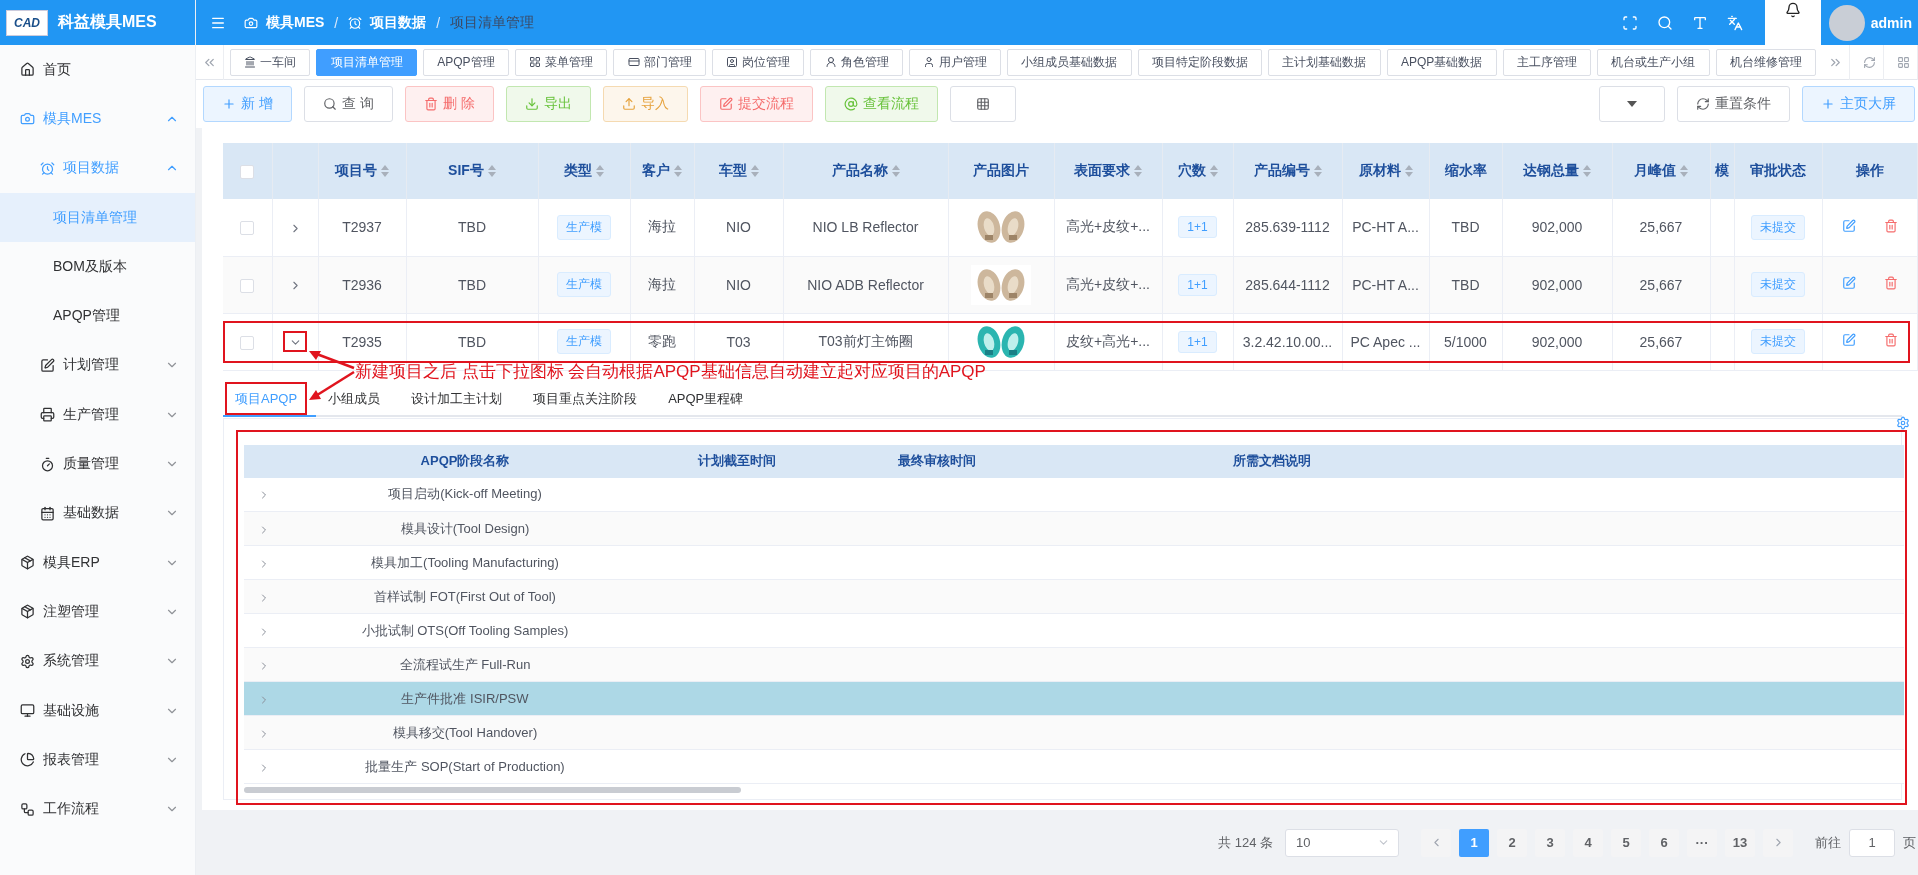 Image resolution: width=1918 pixels, height=875 pixels. What do you see at coordinates (1664, 842) in the screenshot?
I see `page-button: 6` at bounding box center [1664, 842].